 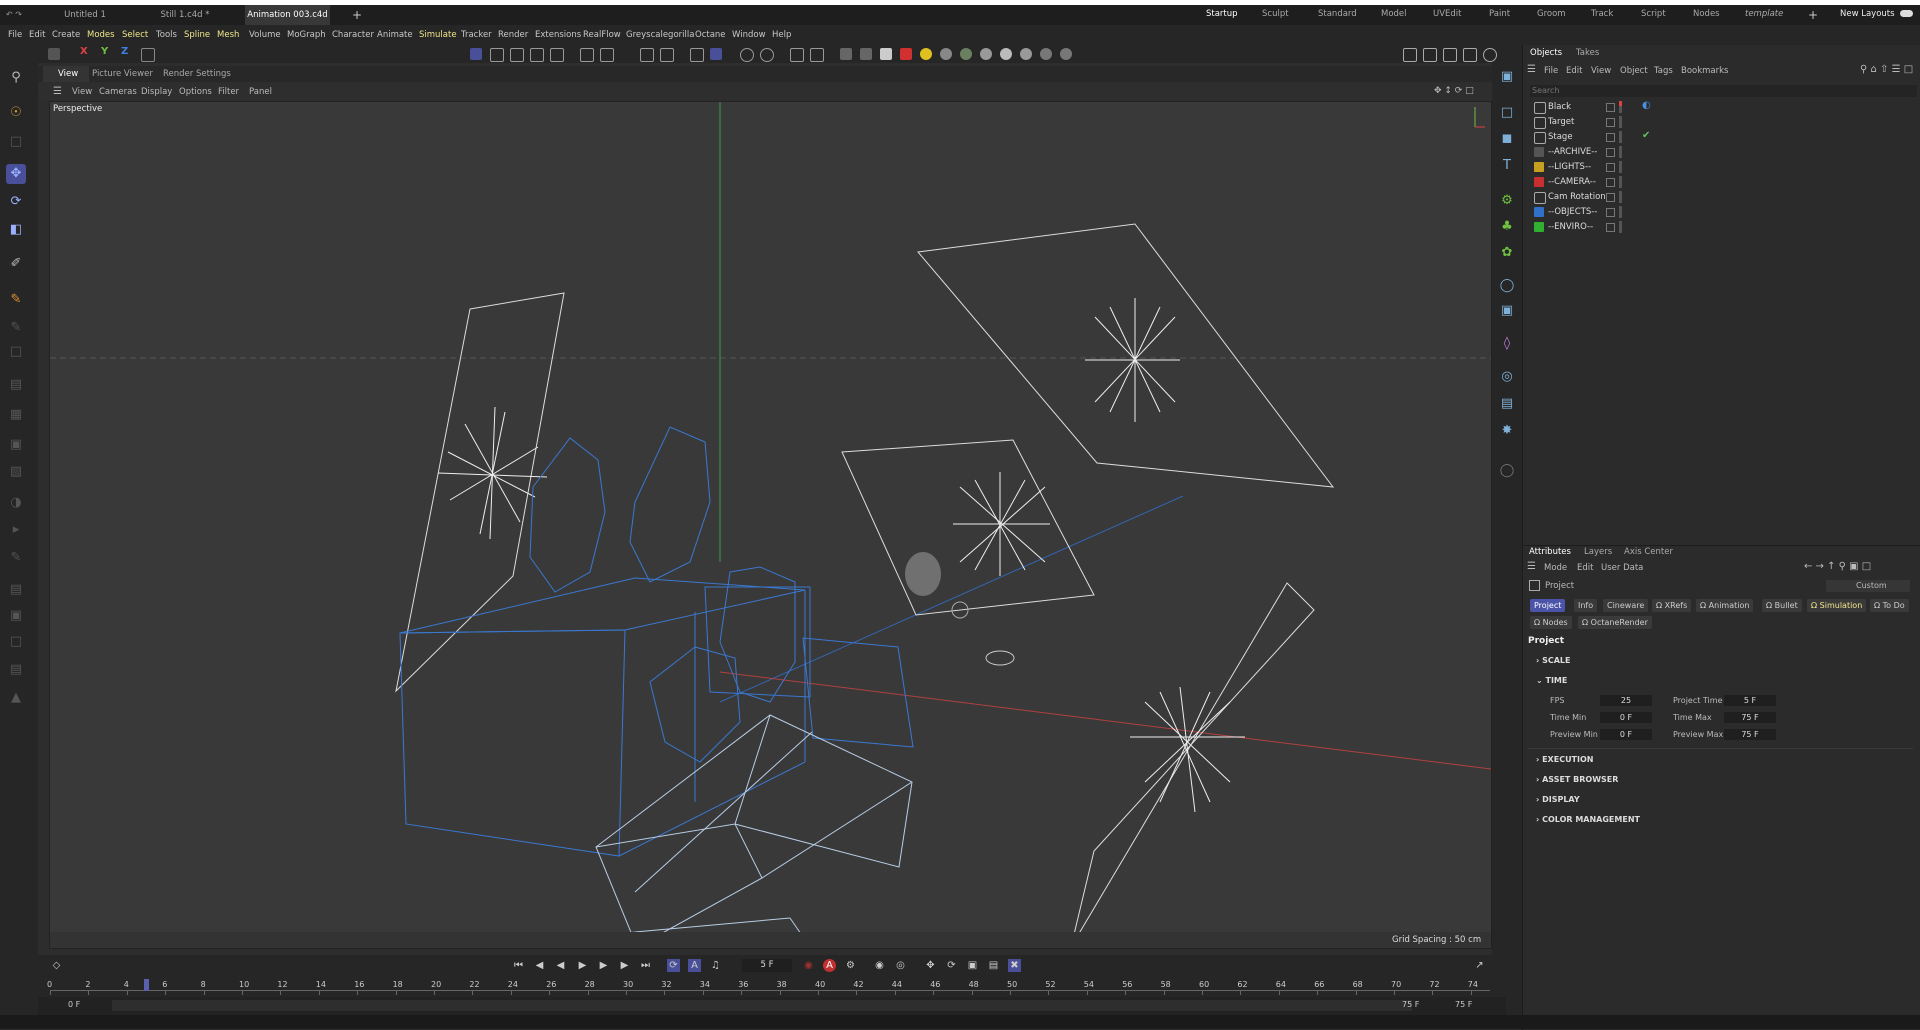 What do you see at coordinates (673, 965) in the screenshot?
I see `loop-icon: ⟳` at bounding box center [673, 965].